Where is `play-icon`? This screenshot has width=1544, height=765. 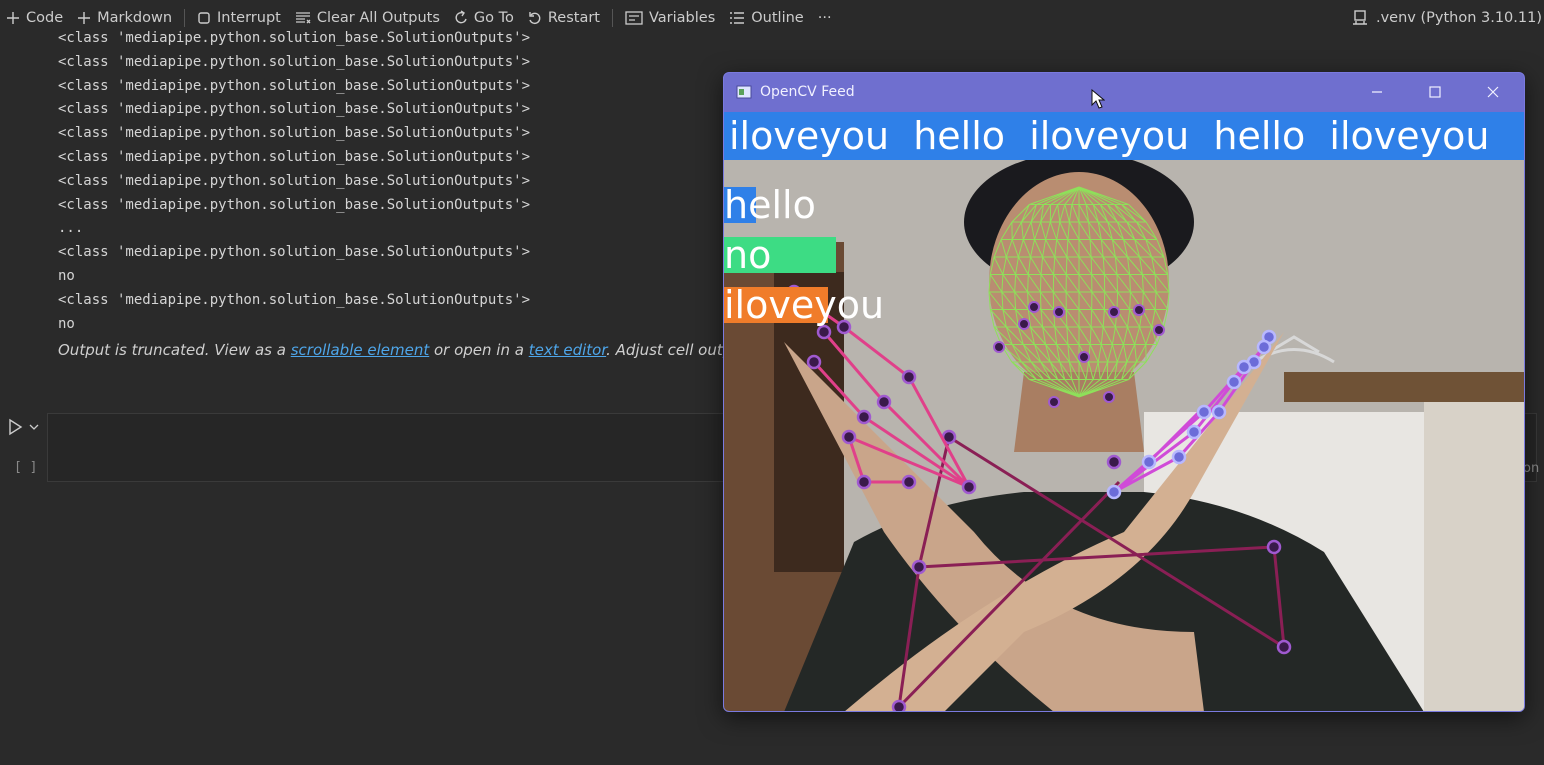 play-icon is located at coordinates (16, 427).